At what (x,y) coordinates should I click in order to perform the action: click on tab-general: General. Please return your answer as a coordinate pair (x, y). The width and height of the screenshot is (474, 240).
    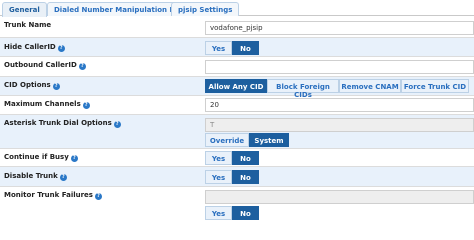
    Looking at the image, I should click on (24, 9).